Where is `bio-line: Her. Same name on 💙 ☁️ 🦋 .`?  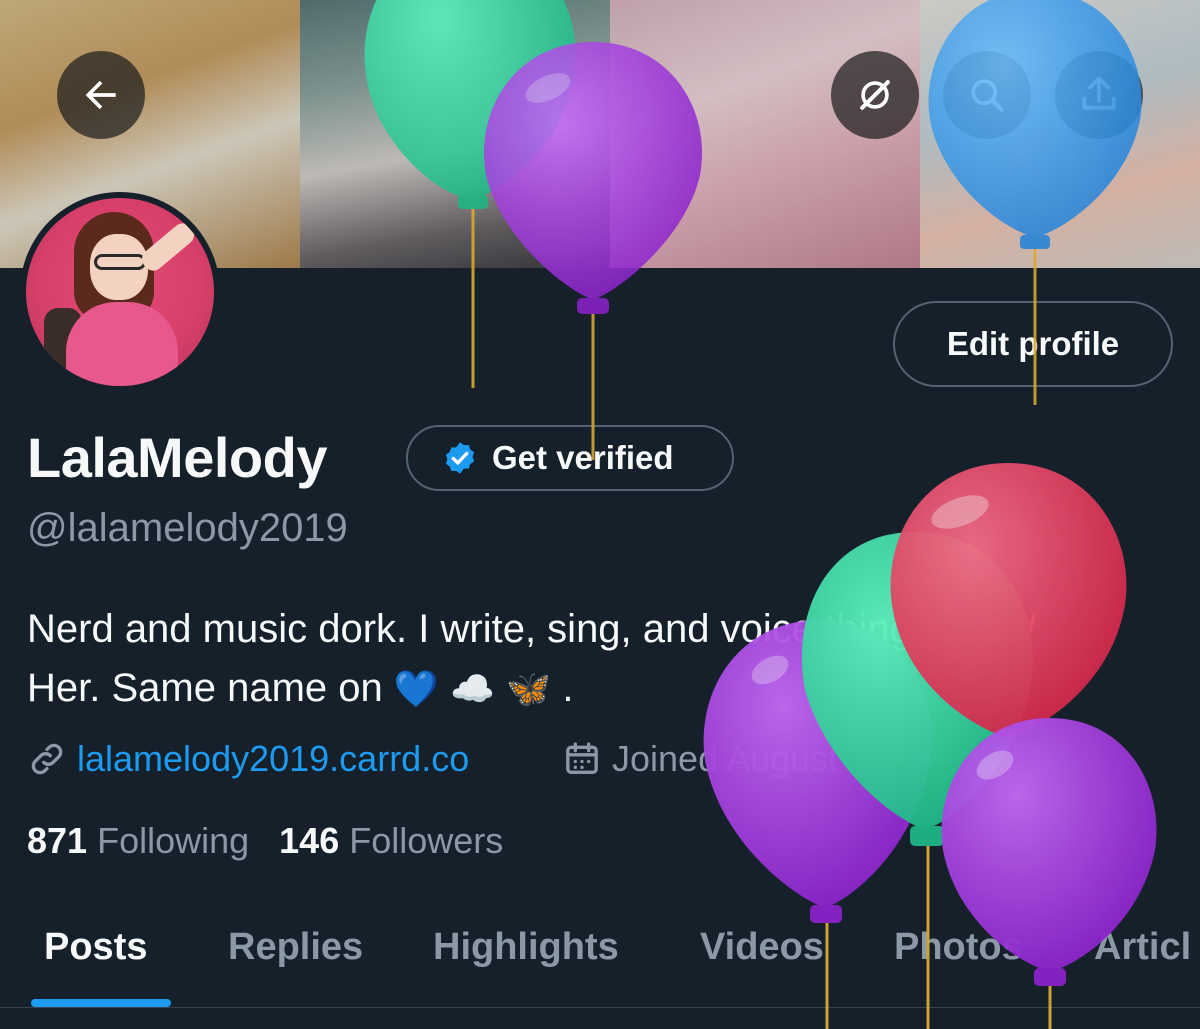
bio-line: Her. Same name on 💙 ☁️ 🦋 . is located at coordinates (607, 689).